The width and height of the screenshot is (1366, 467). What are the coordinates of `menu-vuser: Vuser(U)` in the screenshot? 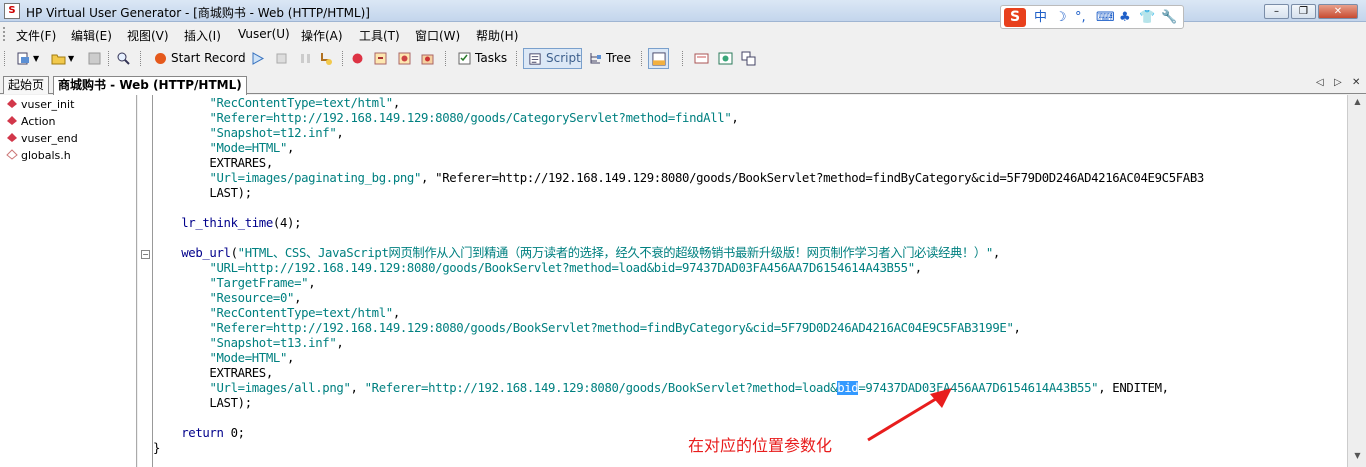 It's located at (264, 34).